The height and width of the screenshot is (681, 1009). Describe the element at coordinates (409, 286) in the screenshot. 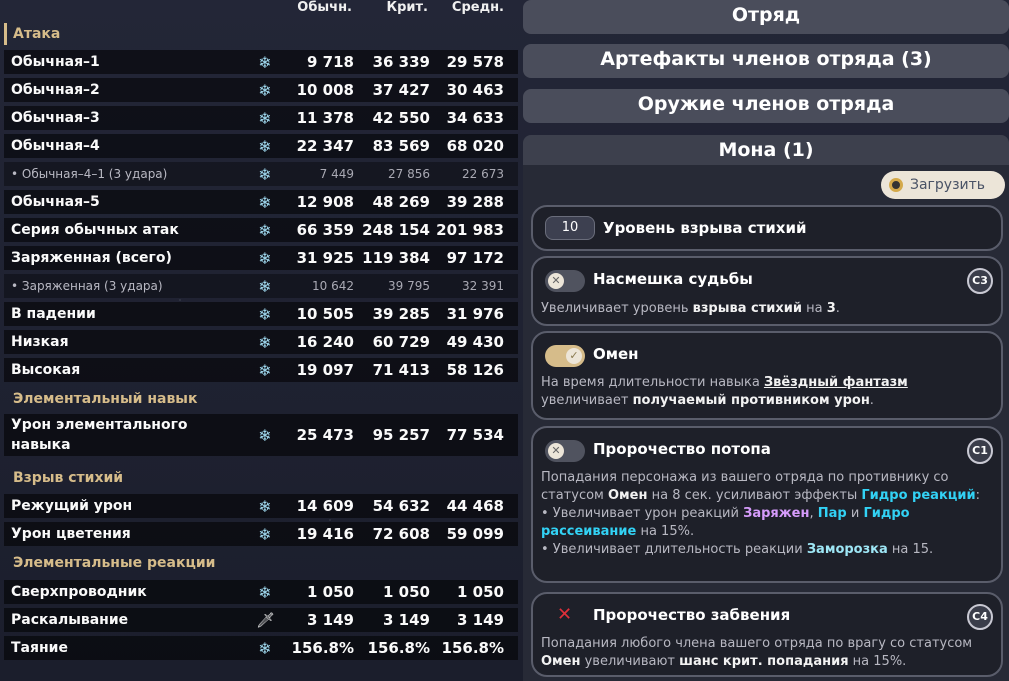

I see `value-crit: 39 795` at that location.